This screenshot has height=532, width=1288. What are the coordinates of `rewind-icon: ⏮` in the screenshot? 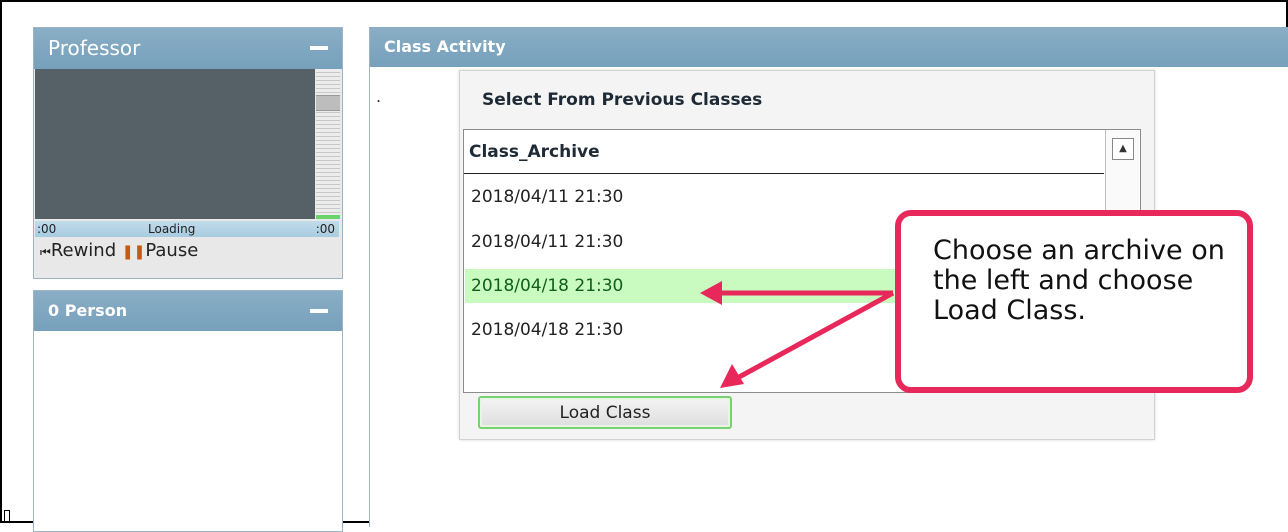 It's located at (45, 252).